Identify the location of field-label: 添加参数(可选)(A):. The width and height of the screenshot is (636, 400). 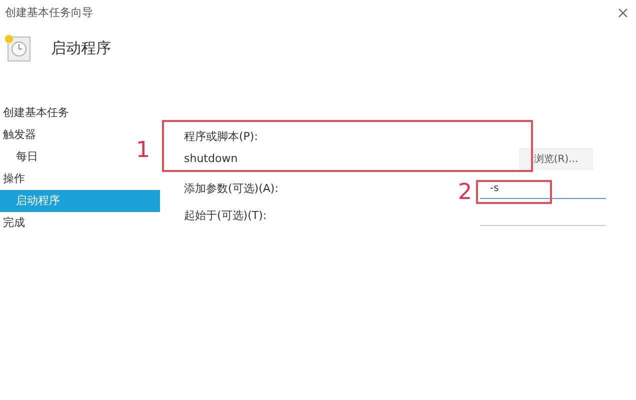
(231, 189).